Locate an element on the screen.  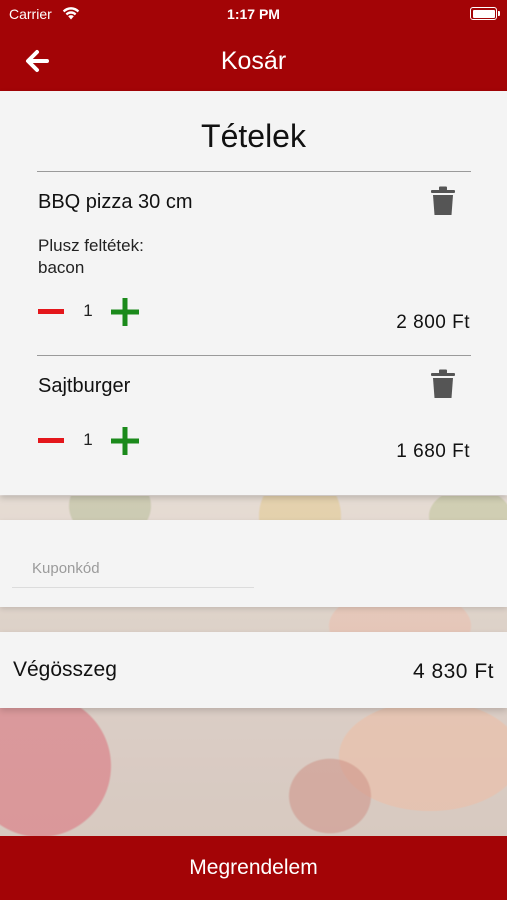
app-header: Carrier 1:17 PM Kosár is located at coordinates (253, 45).